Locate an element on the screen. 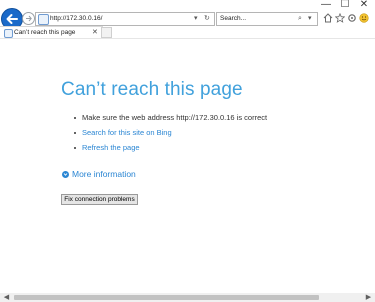  search-icon: ⌕ is located at coordinates (300, 19).